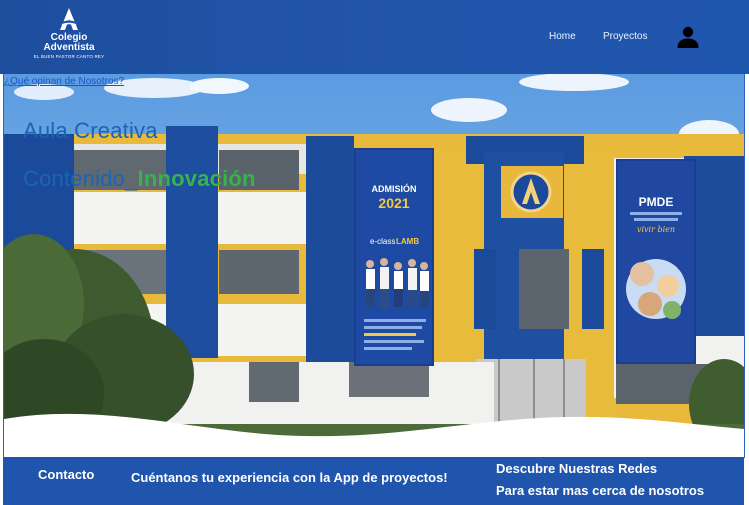  Describe the element at coordinates (382, 241) in the screenshot. I see `banner-eclass-logo: e-class` at that location.